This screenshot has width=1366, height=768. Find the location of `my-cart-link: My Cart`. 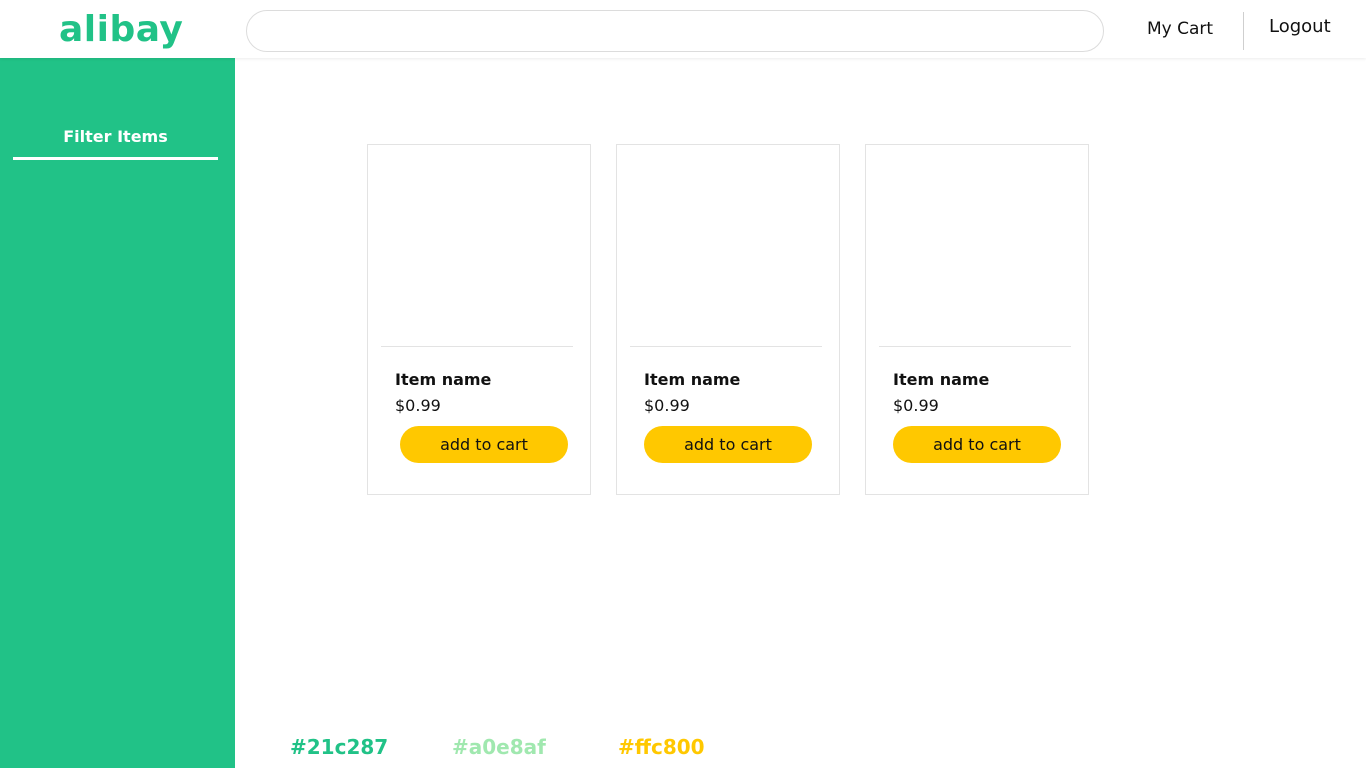

my-cart-link: My Cart is located at coordinates (1180, 29).